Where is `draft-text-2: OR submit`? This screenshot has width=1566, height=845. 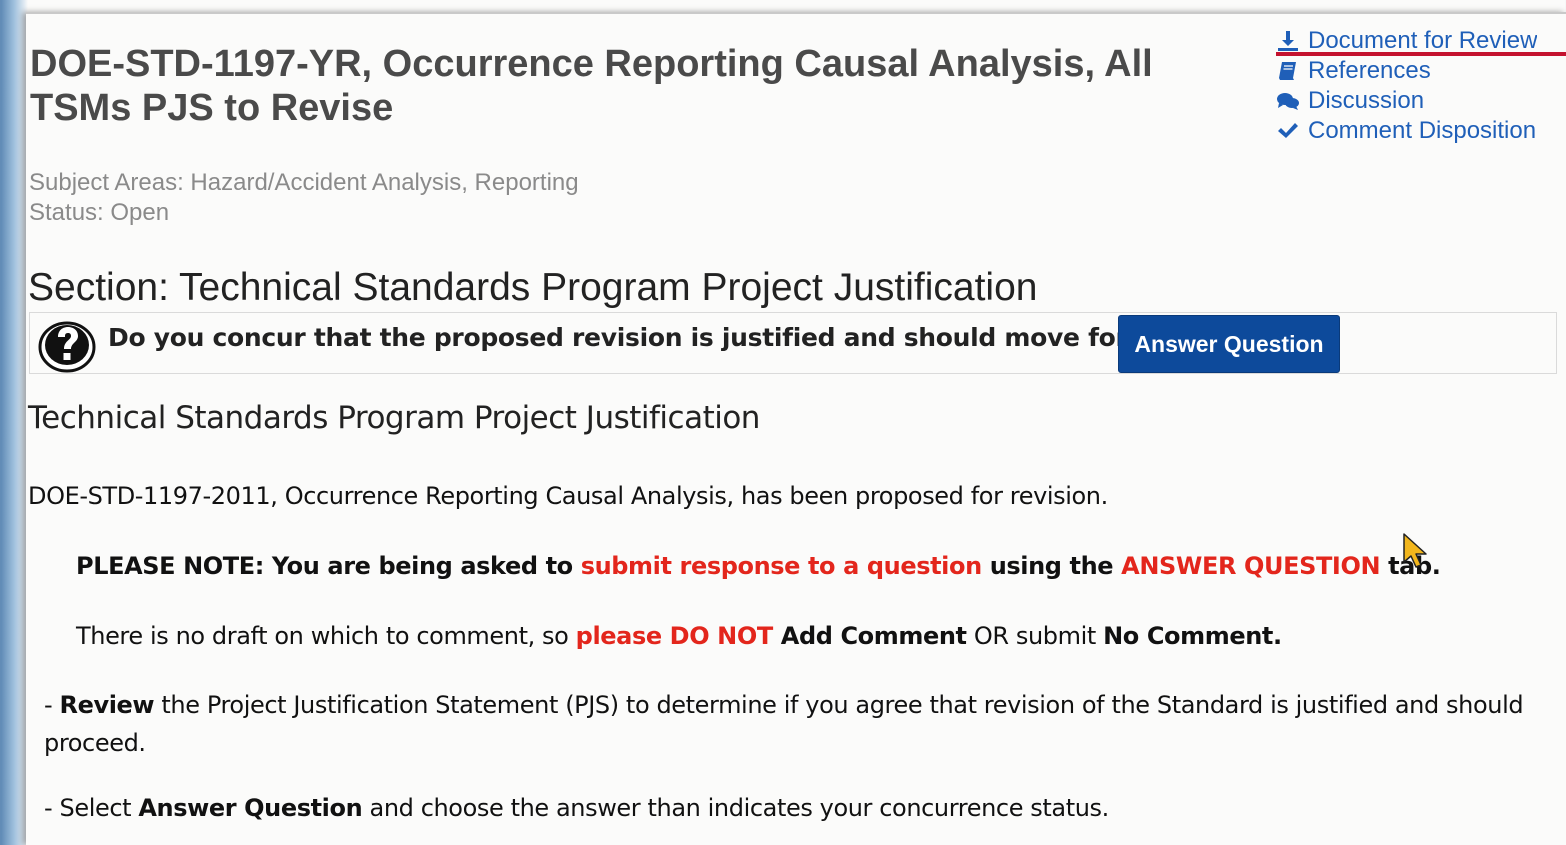
draft-text-2: OR submit is located at coordinates (1035, 636).